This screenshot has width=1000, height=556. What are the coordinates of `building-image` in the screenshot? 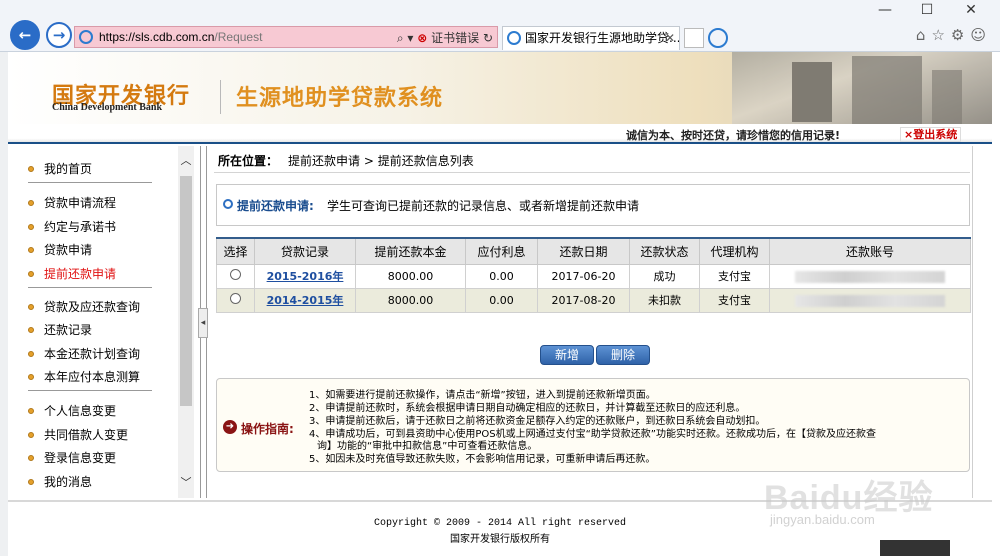 It's located at (862, 88).